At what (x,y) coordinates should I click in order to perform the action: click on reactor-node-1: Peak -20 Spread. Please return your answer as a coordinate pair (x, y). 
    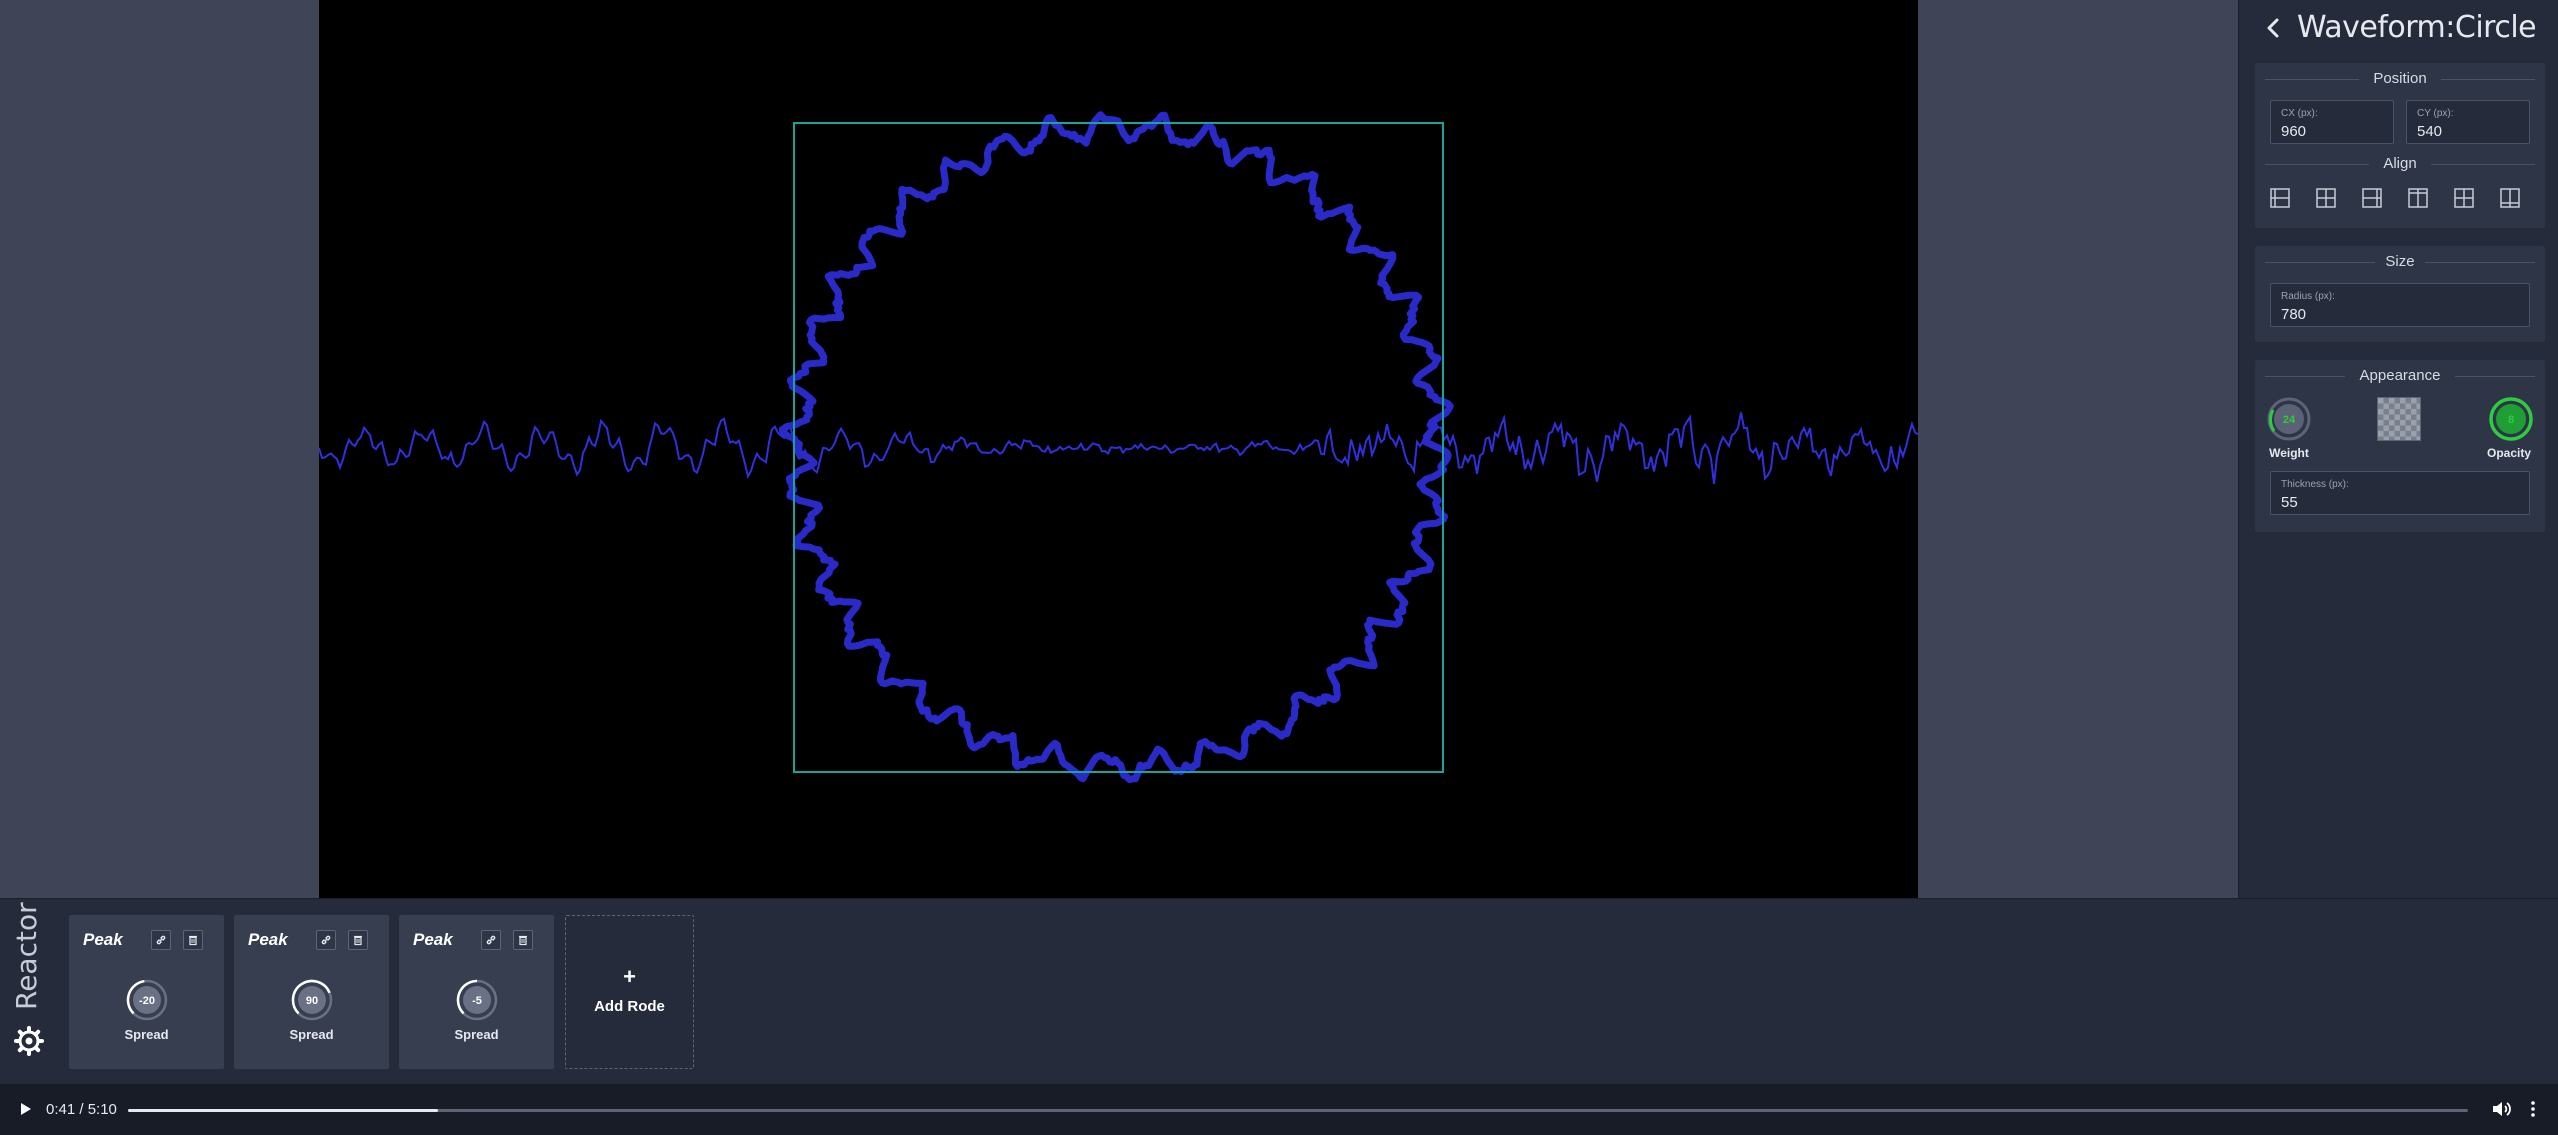
    Looking at the image, I should click on (146, 992).